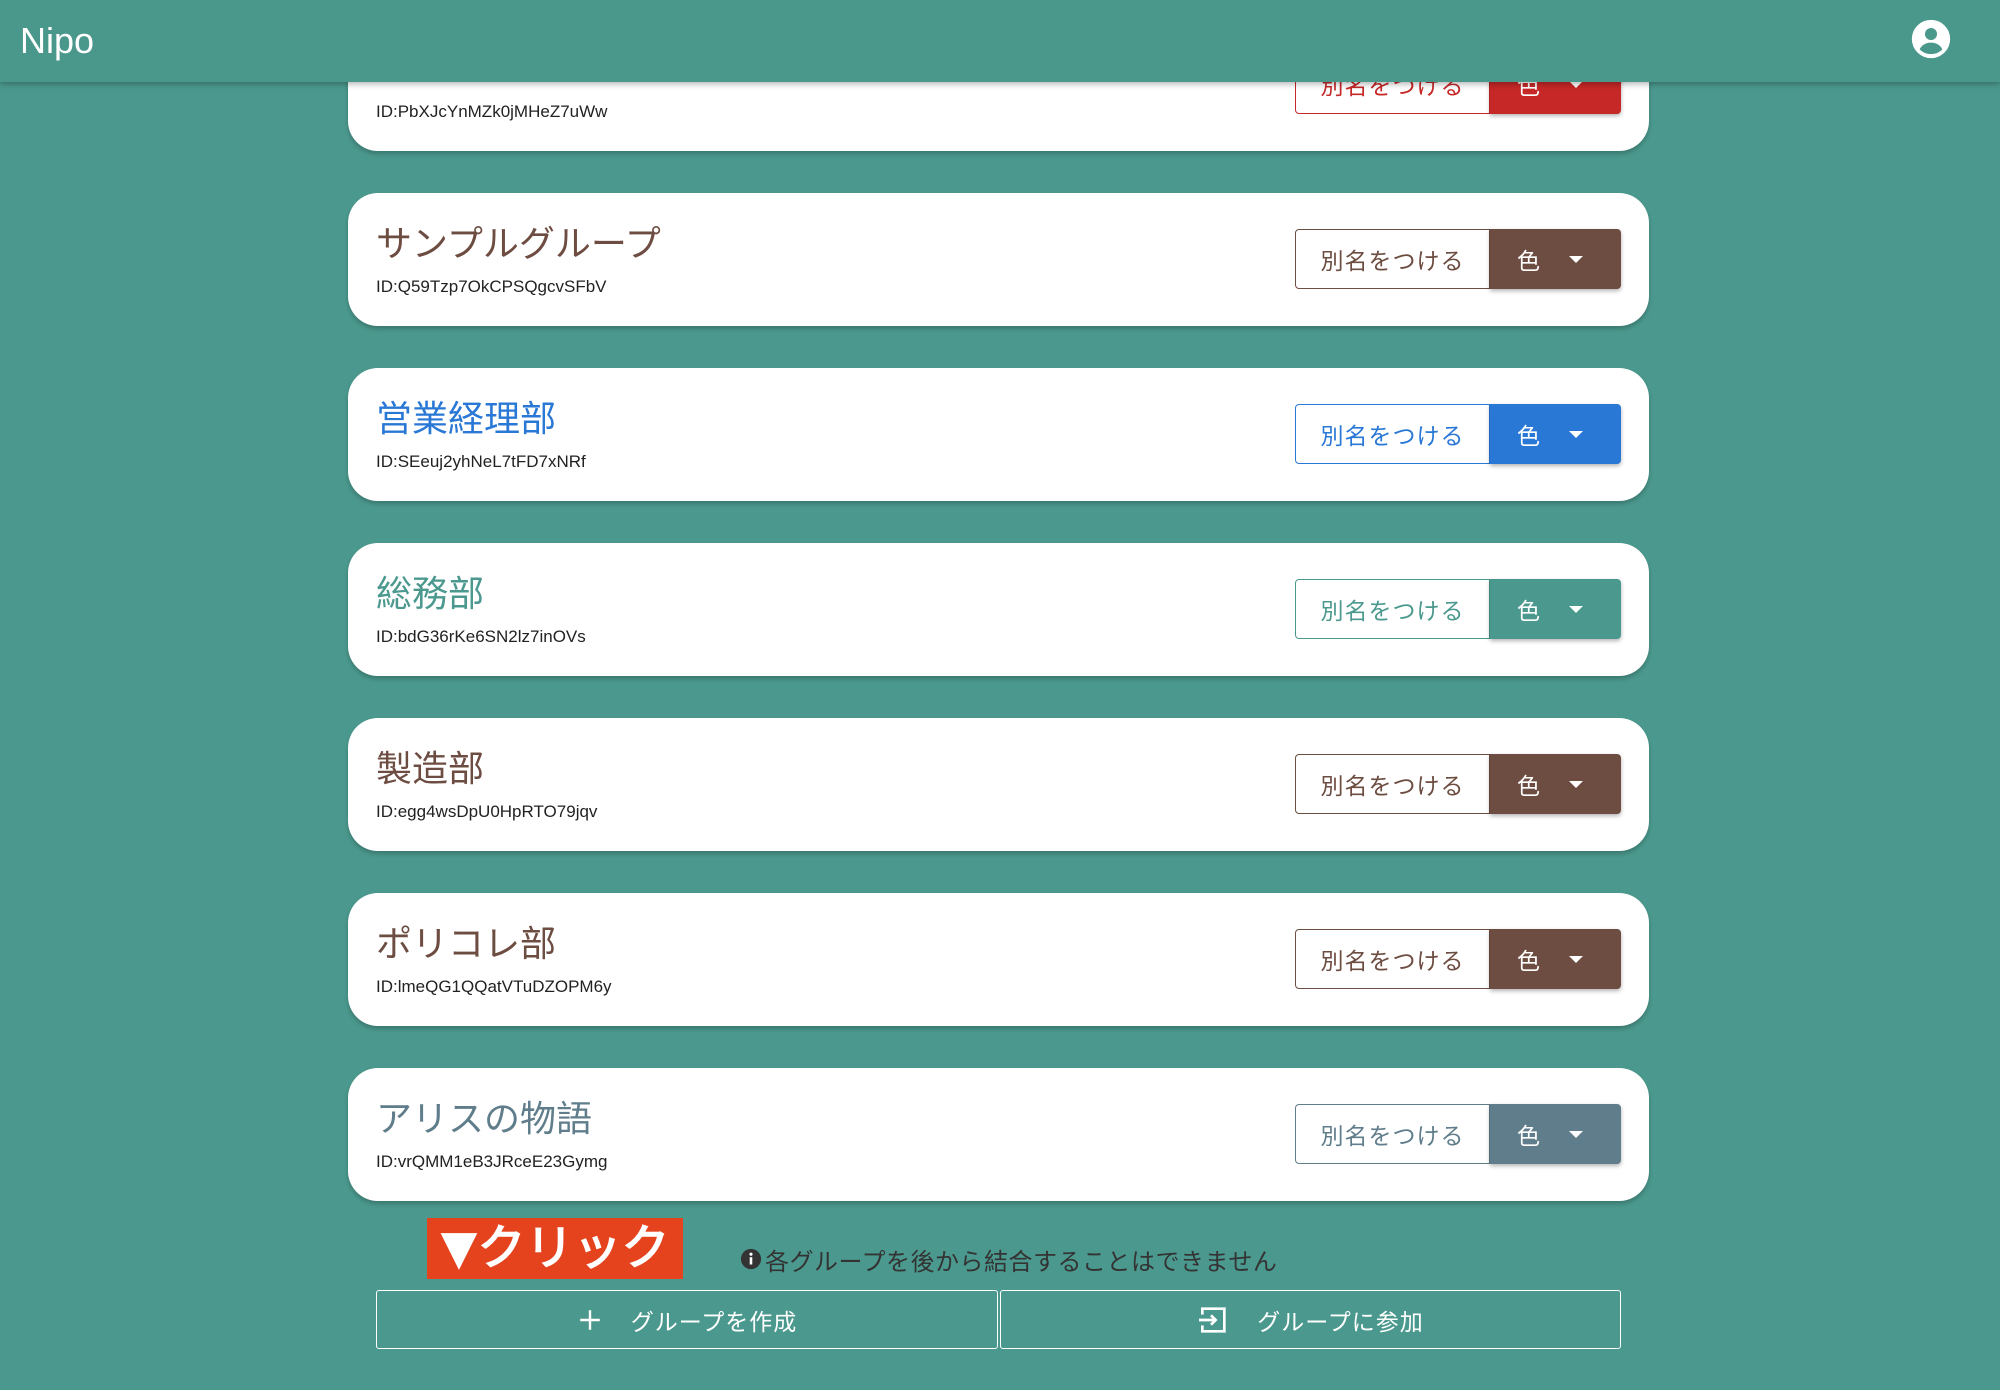 This screenshot has height=1390, width=2000. I want to click on group-card: 営業経理部 ID:SEeuj2yhNeL7tFD7xNRf 別名をつける 色, so click(998, 434).